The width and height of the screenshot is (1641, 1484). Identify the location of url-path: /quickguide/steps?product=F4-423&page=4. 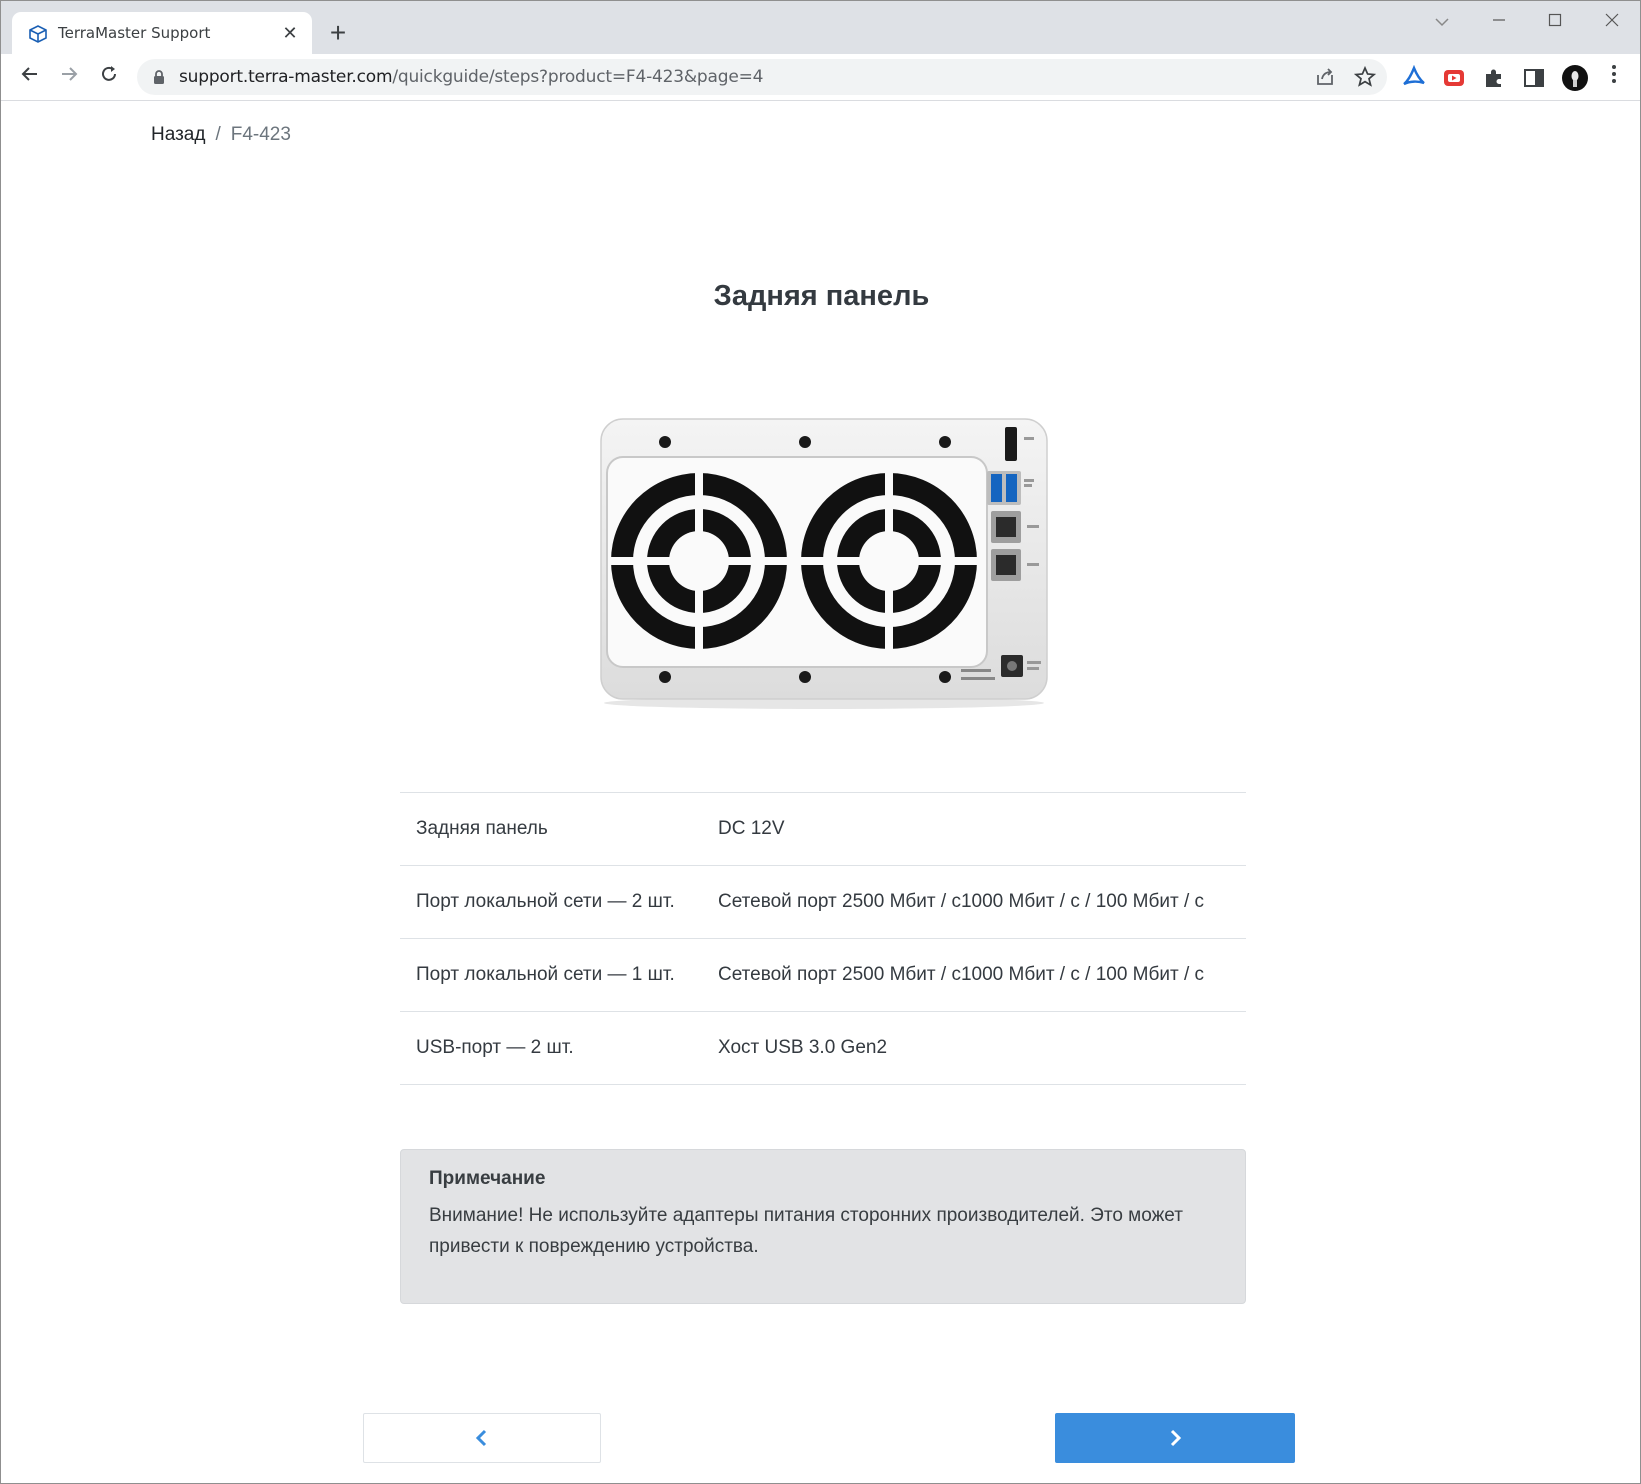
(578, 77).